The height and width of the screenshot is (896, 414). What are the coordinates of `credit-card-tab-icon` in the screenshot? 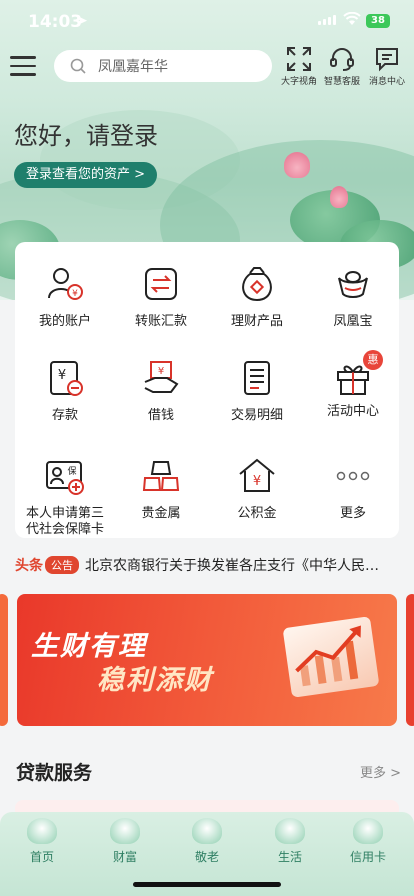 It's located at (368, 831).